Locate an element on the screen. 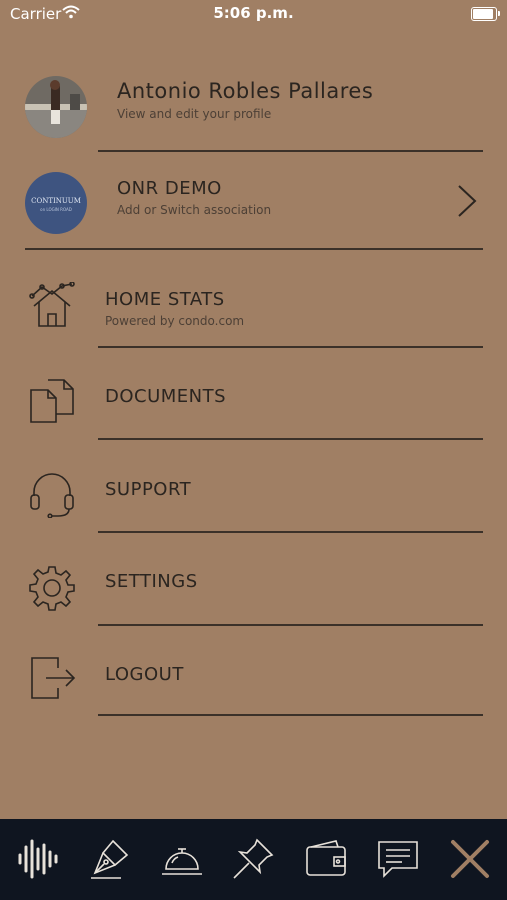 This screenshot has height=900, width=507. home-stats-icon is located at coordinates (52, 305).